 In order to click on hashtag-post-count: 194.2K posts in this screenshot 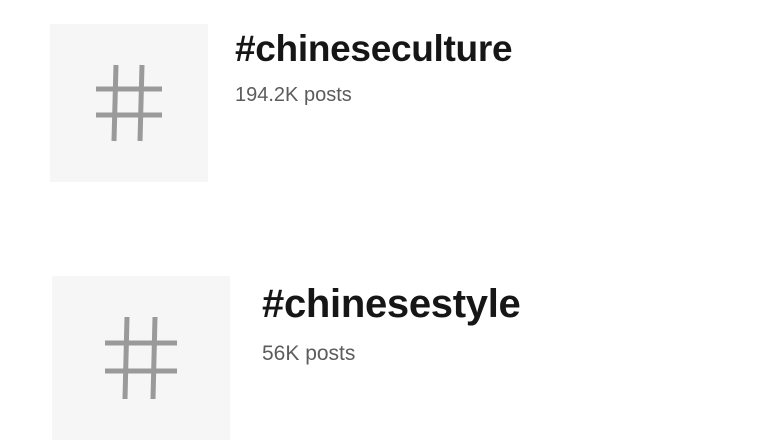, I will do `click(293, 95)`.